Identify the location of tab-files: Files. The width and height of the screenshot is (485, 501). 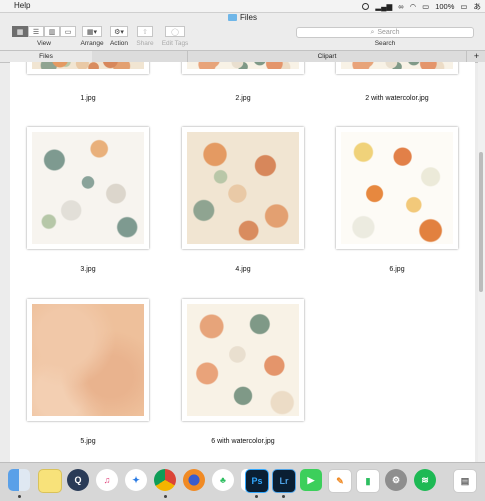
(46, 56).